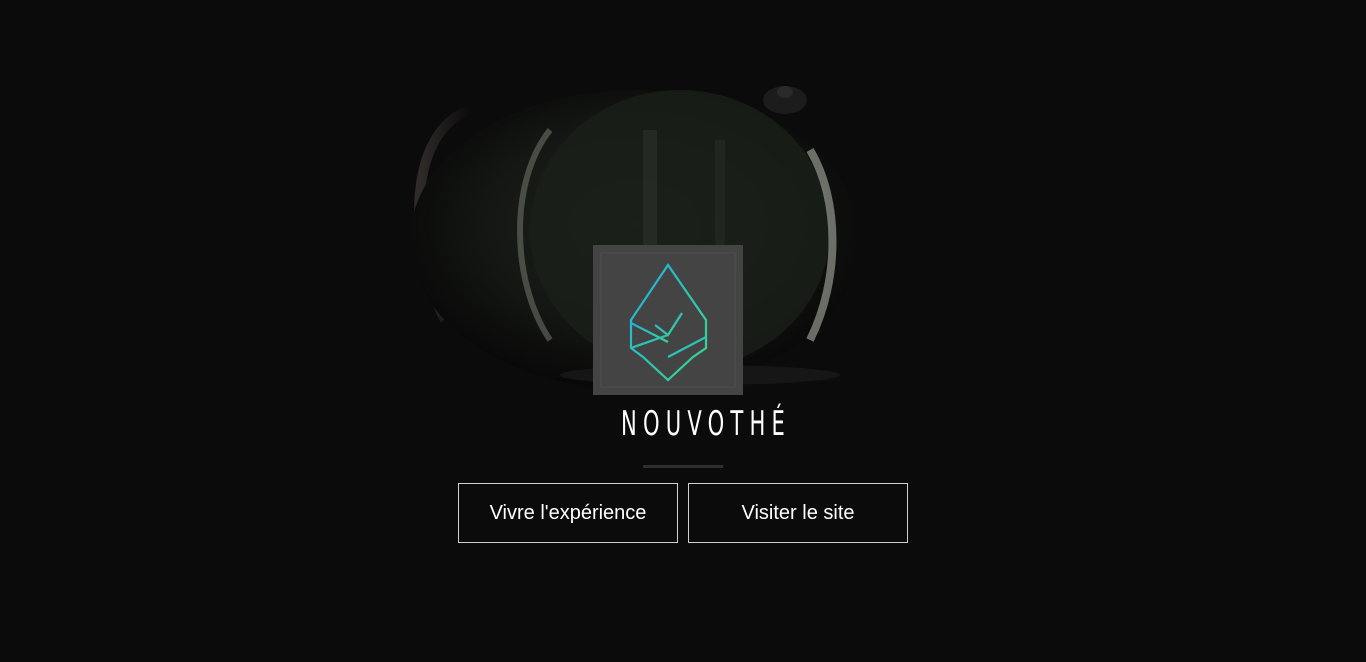 The image size is (1366, 662). What do you see at coordinates (683, 466) in the screenshot?
I see `divider` at bounding box center [683, 466].